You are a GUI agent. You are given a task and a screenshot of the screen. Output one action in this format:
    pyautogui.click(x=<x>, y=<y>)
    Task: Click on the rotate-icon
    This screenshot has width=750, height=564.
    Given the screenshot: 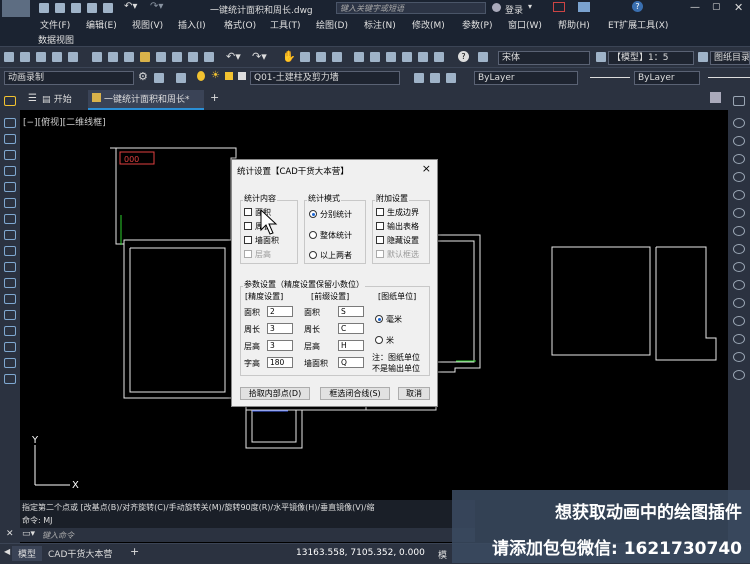 What is the action you would take?
    pyautogui.click(x=10, y=203)
    